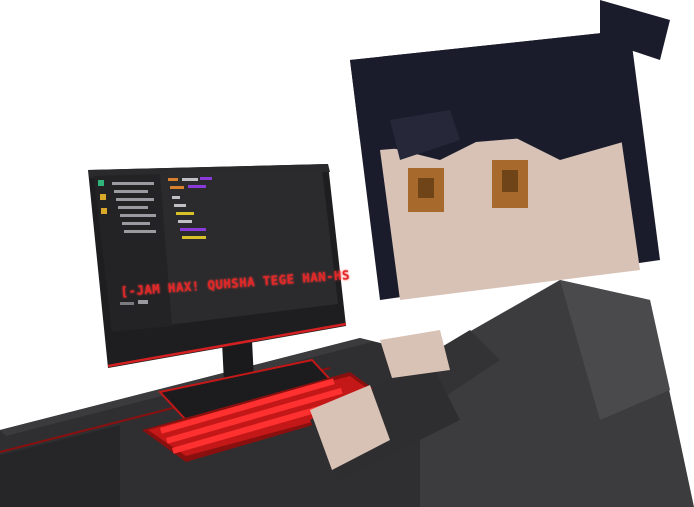 This screenshot has height=507, width=694. Describe the element at coordinates (101, 183) in the screenshot. I see `file-icon` at that location.